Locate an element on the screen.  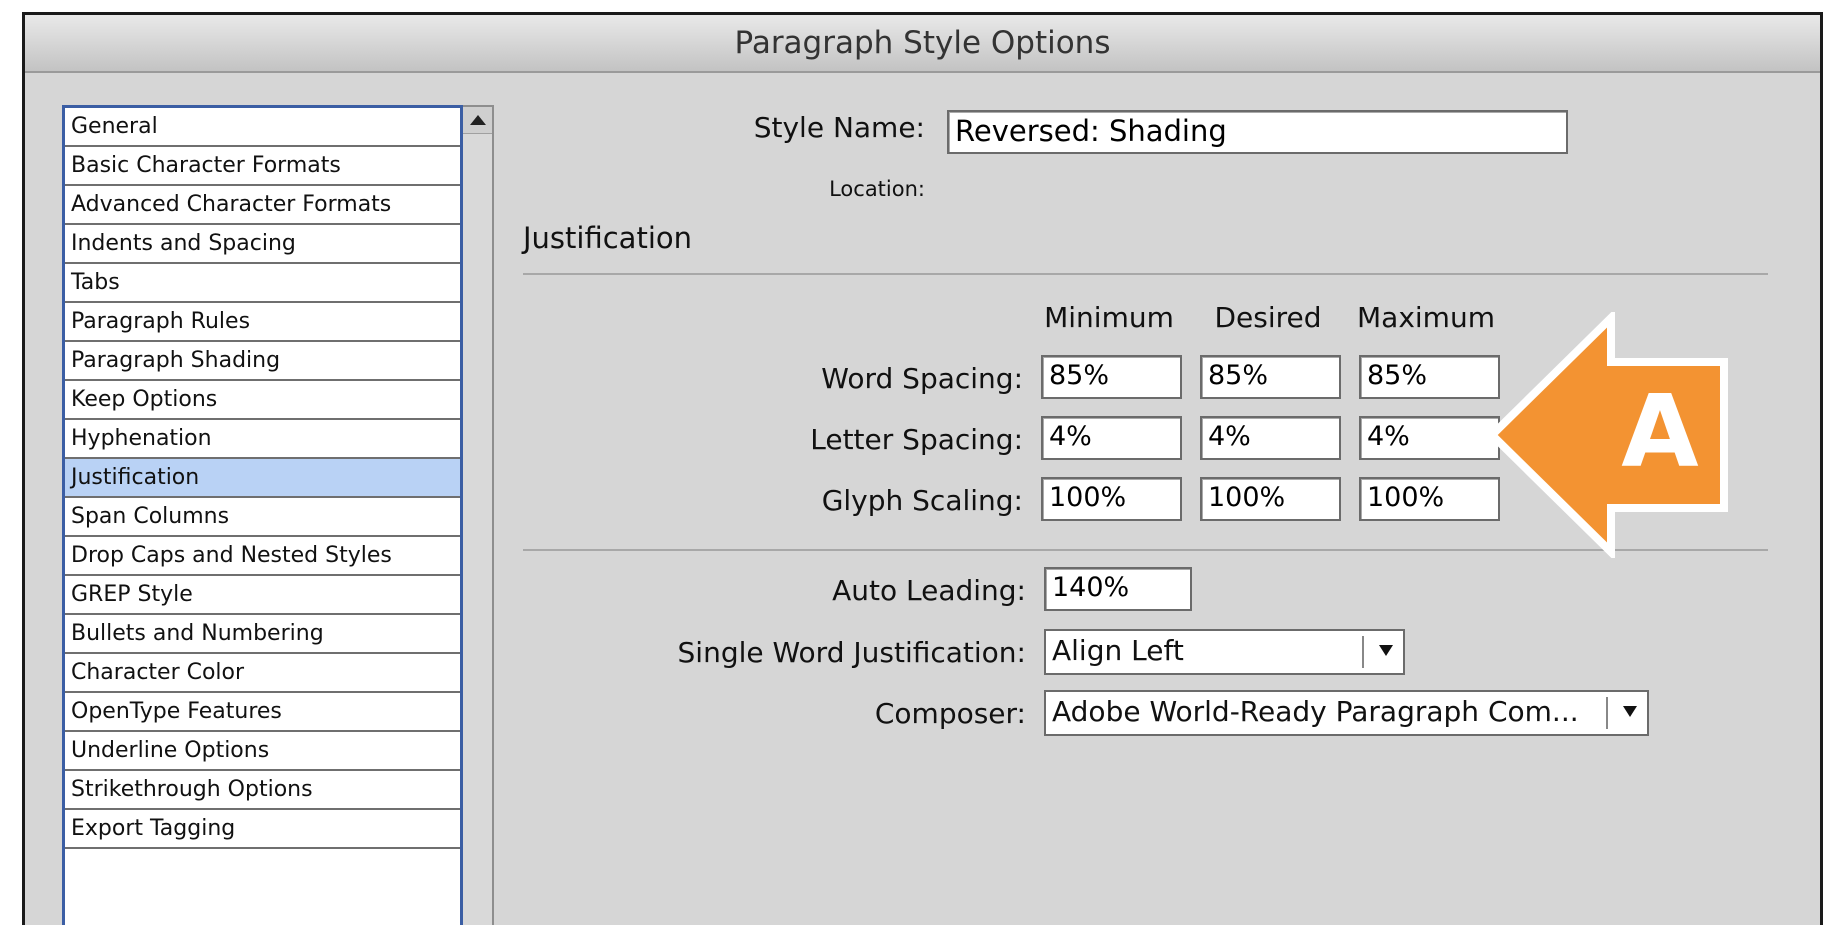
word-spacing-desired-field: 85% is located at coordinates (1270, 377).